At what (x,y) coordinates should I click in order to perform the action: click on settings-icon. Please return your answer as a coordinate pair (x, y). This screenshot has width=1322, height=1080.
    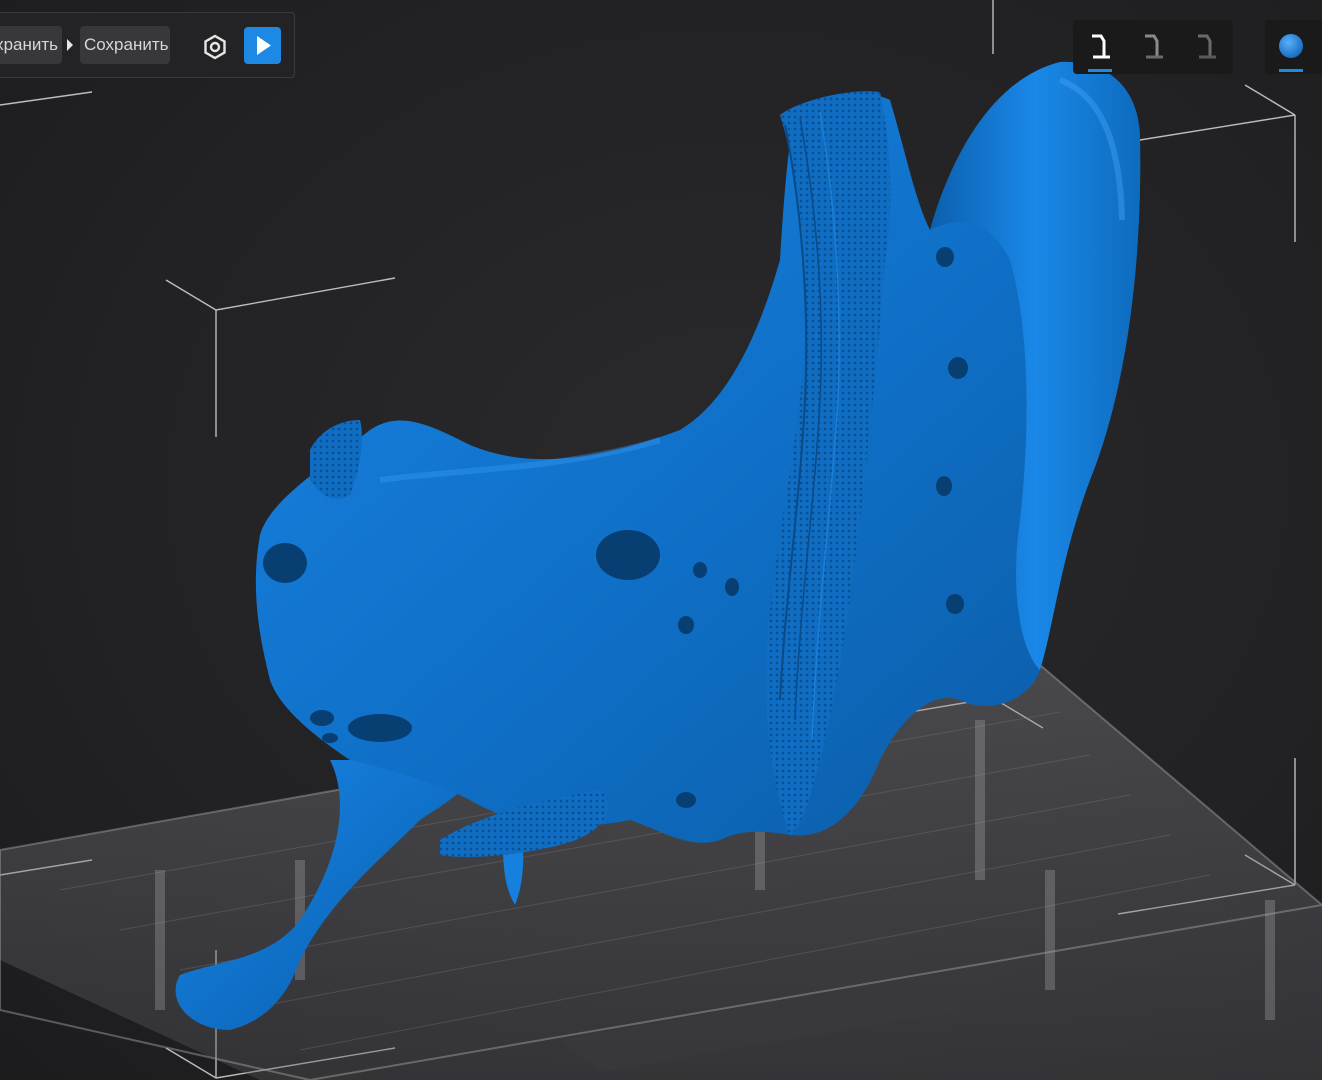
    Looking at the image, I should click on (215, 47).